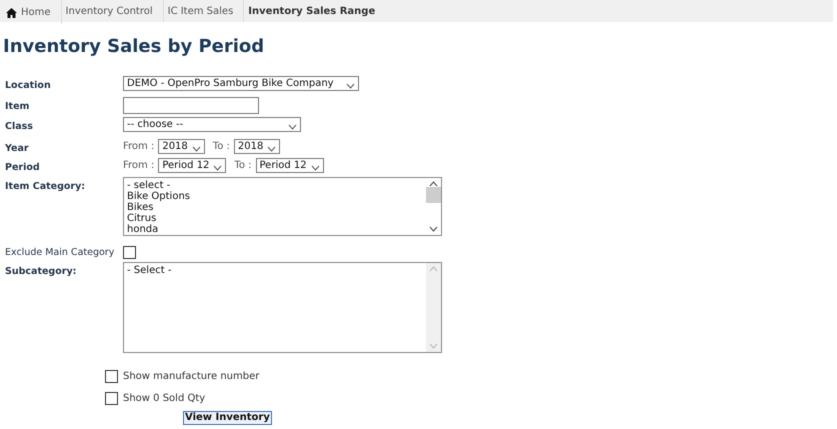 Image resolution: width=837 pixels, height=429 pixels. Describe the element at coordinates (433, 229) in the screenshot. I see `scroll-down-icon` at that location.